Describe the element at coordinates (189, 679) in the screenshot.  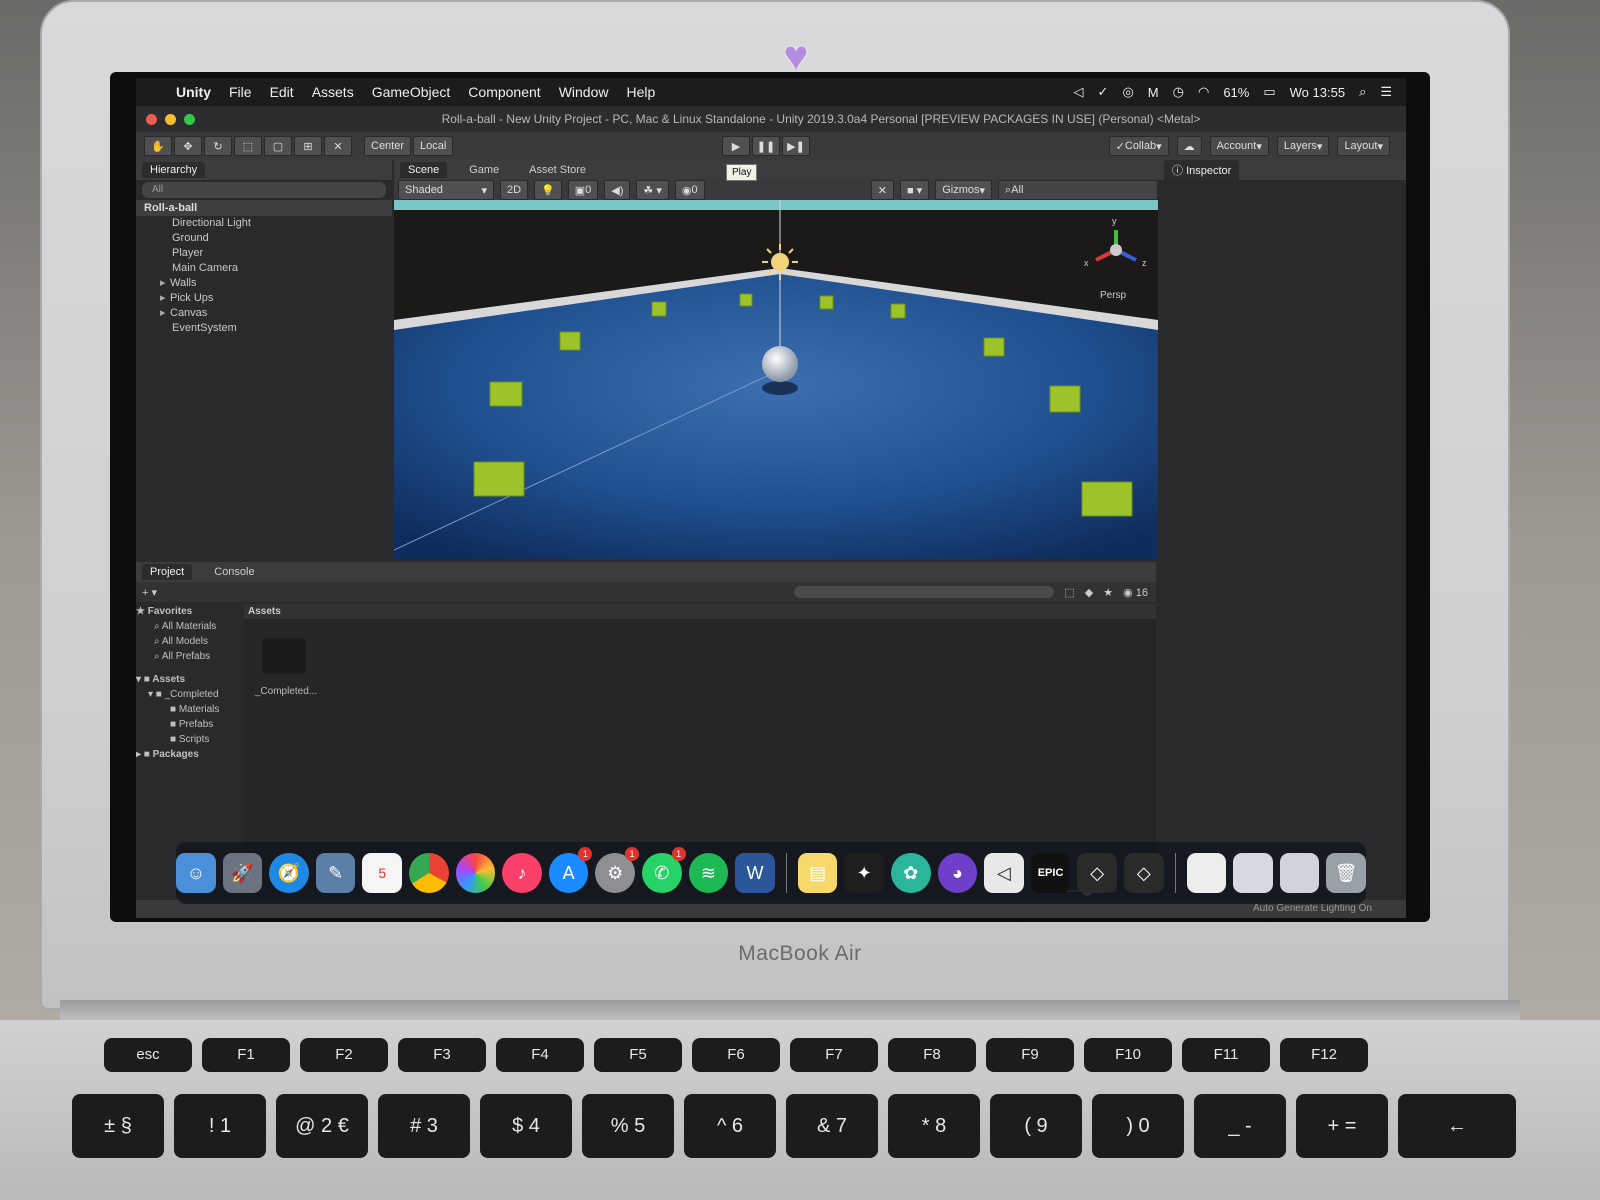
I see `assets-folder: ▾ ■ Assets` at that location.